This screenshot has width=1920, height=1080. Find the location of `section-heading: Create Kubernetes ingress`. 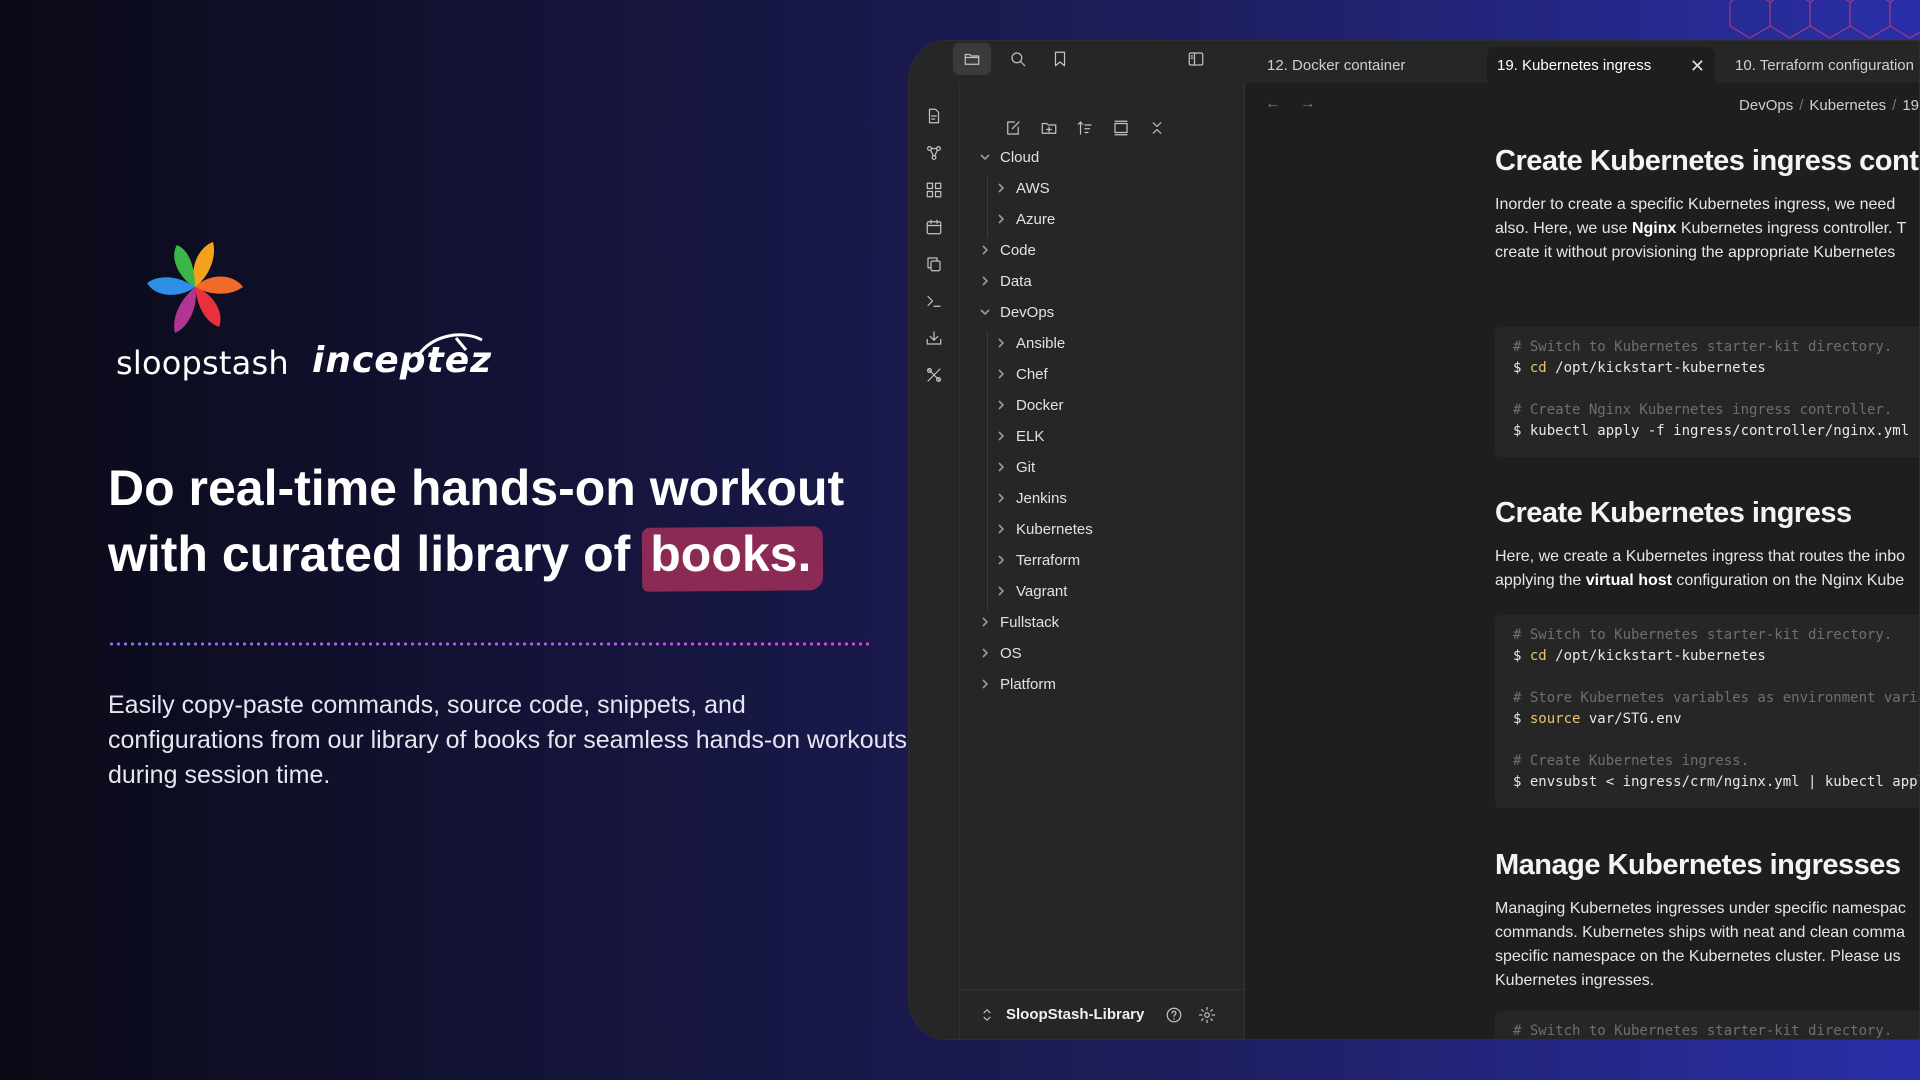

section-heading: Create Kubernetes ingress is located at coordinates (1673, 513).